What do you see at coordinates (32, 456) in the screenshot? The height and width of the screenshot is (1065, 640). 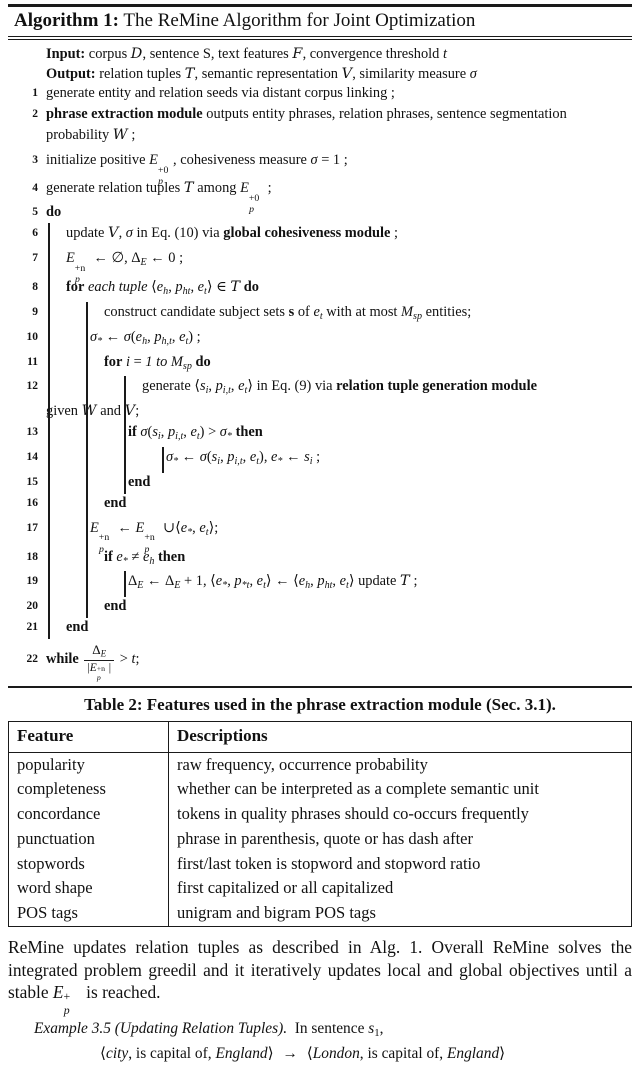 I see `line-number: 14` at bounding box center [32, 456].